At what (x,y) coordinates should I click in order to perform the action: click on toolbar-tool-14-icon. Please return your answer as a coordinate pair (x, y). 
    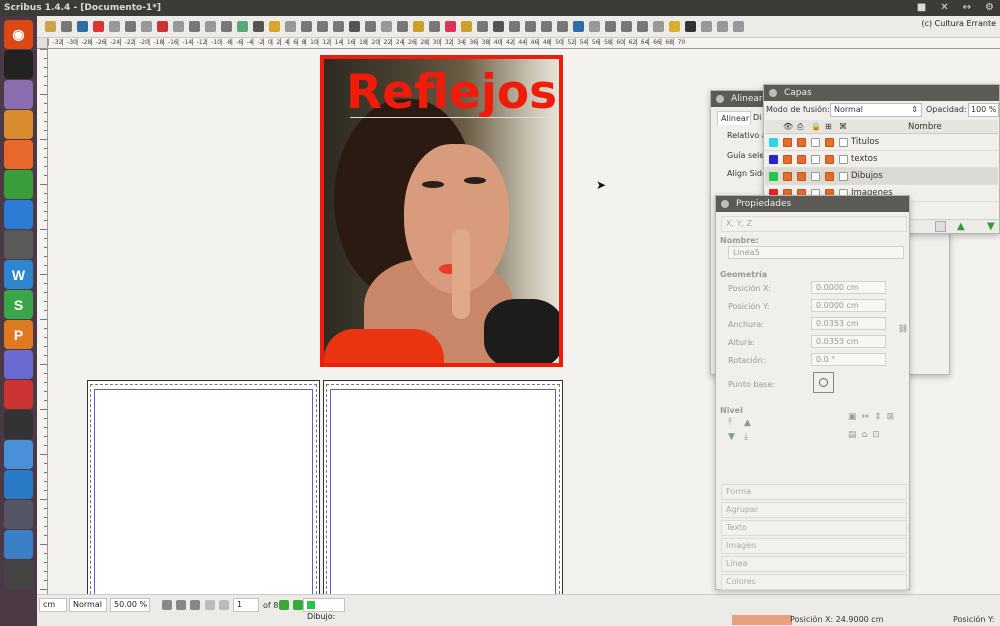
    Looking at the image, I should click on (258, 26).